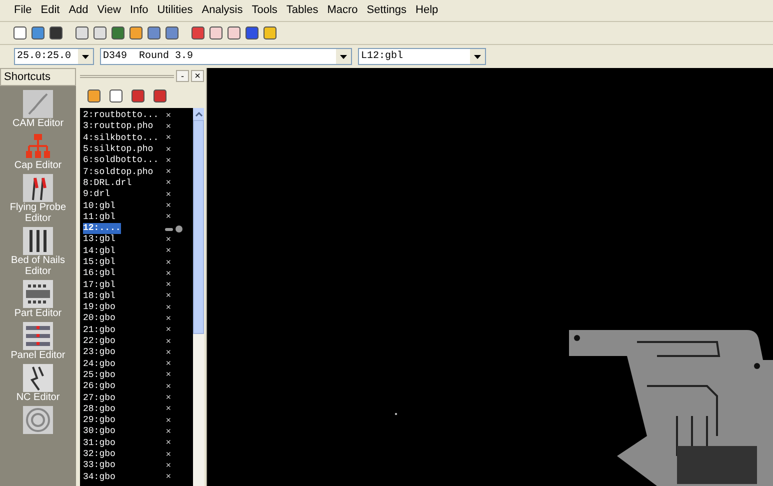 The width and height of the screenshot is (773, 486). Describe the element at coordinates (99, 398) in the screenshot. I see `layer-name: 27:gbo` at that location.